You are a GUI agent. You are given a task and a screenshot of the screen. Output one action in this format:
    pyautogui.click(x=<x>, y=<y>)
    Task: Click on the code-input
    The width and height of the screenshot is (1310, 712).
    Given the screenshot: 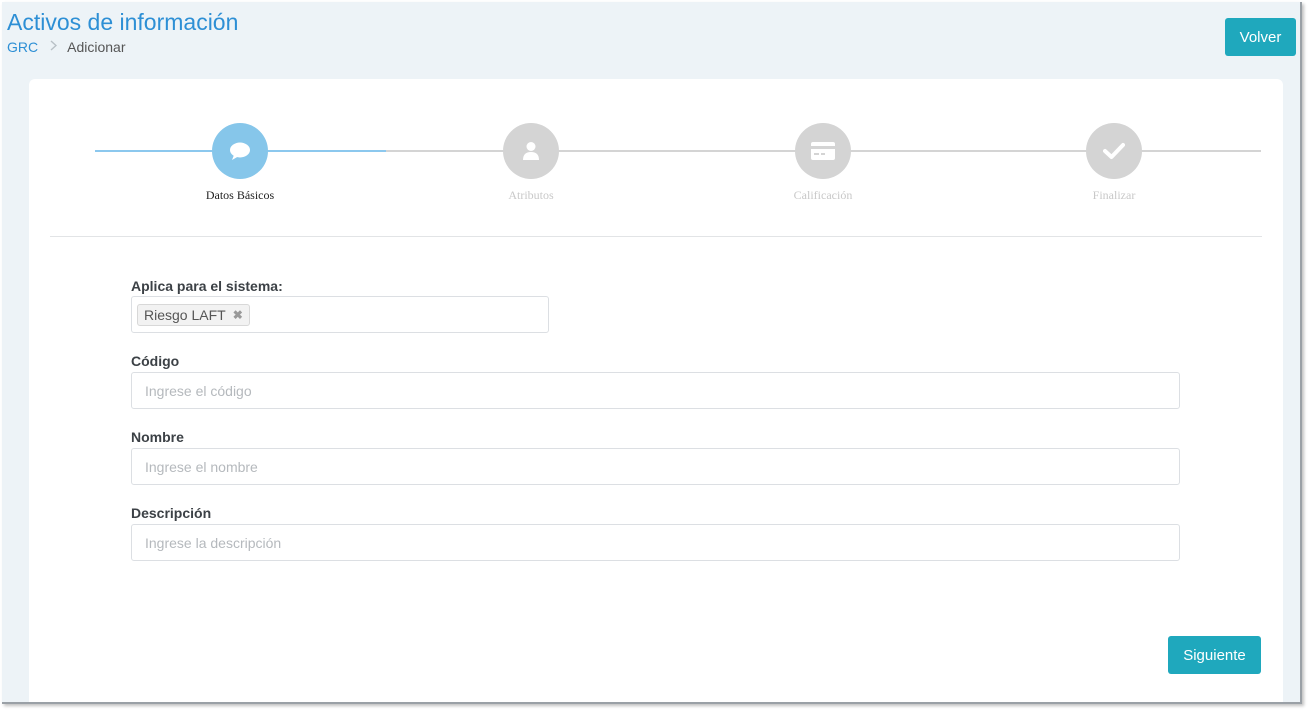 What is the action you would take?
    pyautogui.click(x=655, y=390)
    